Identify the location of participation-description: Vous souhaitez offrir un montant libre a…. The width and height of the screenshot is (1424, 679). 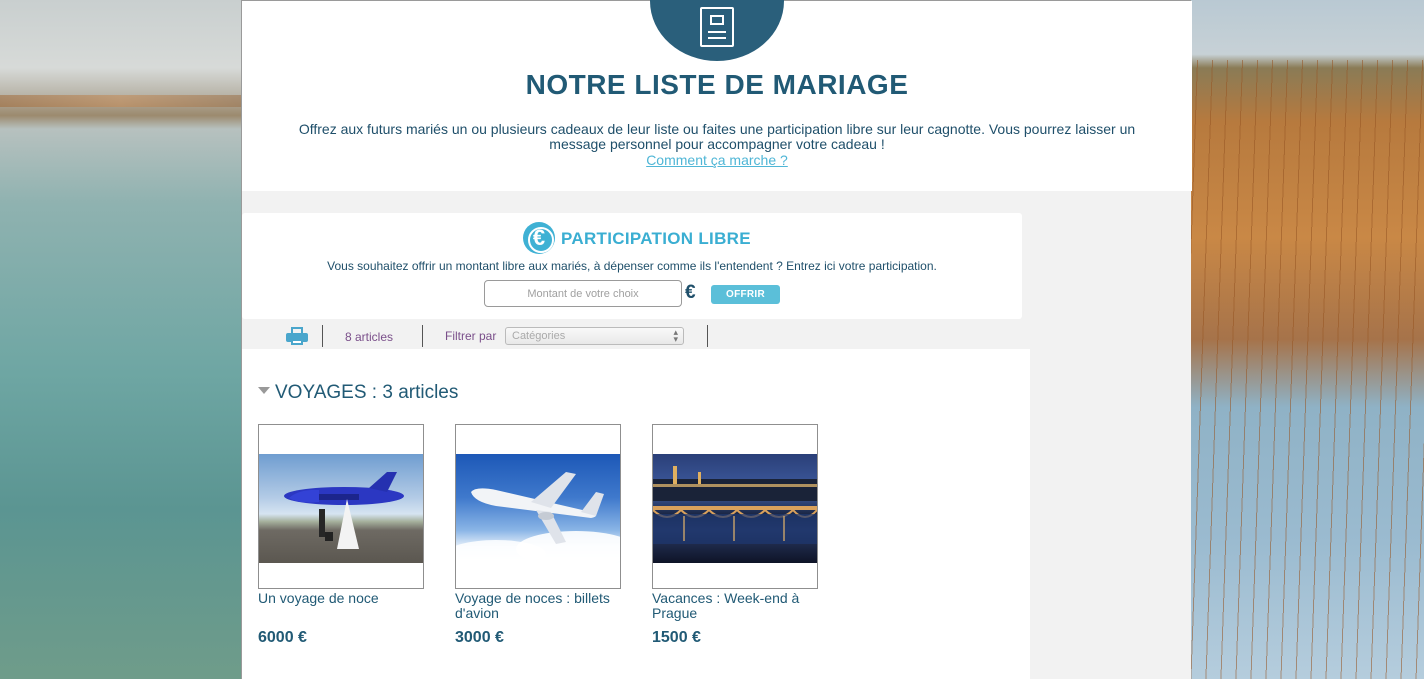
(632, 266).